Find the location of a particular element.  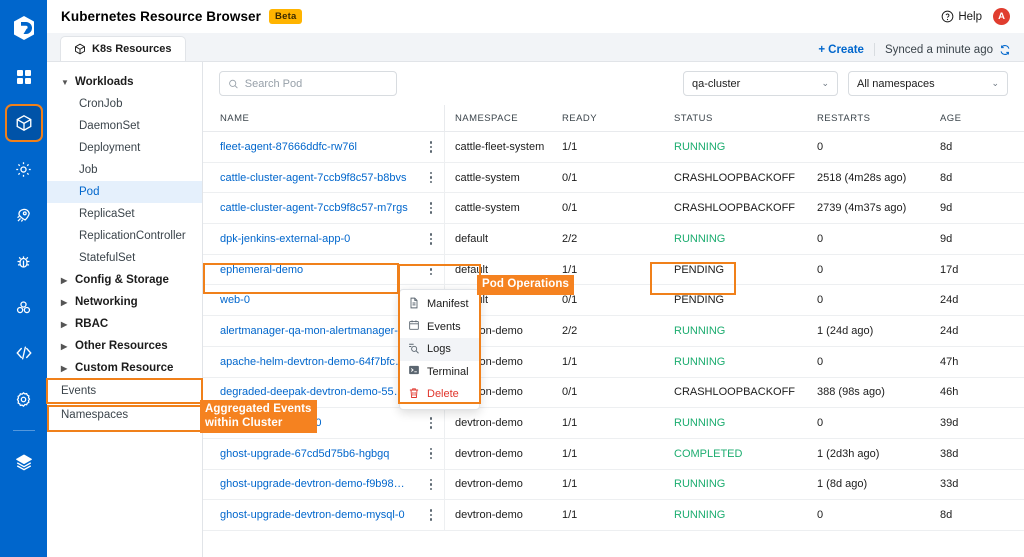

document-icon is located at coordinates (414, 304).